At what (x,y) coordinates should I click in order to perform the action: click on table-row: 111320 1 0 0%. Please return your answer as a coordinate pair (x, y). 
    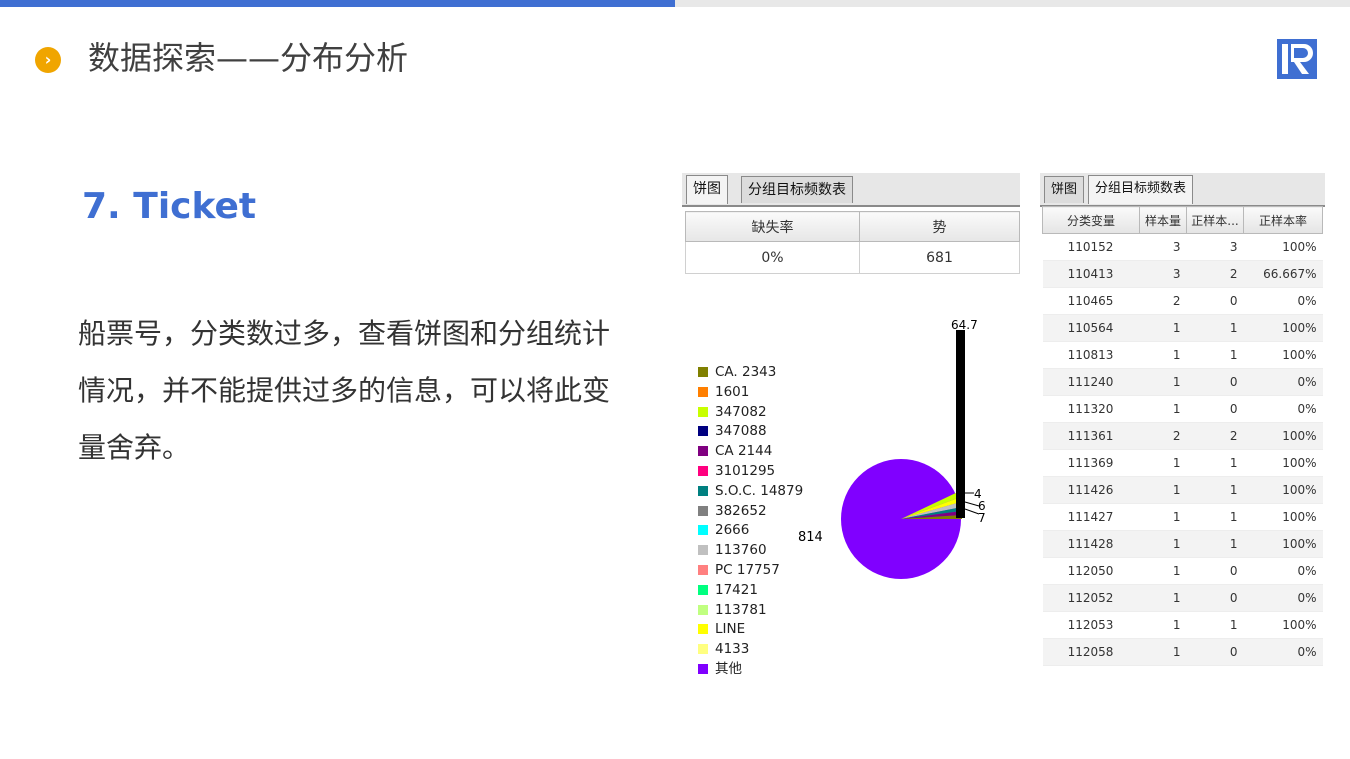
    Looking at the image, I should click on (1182, 409).